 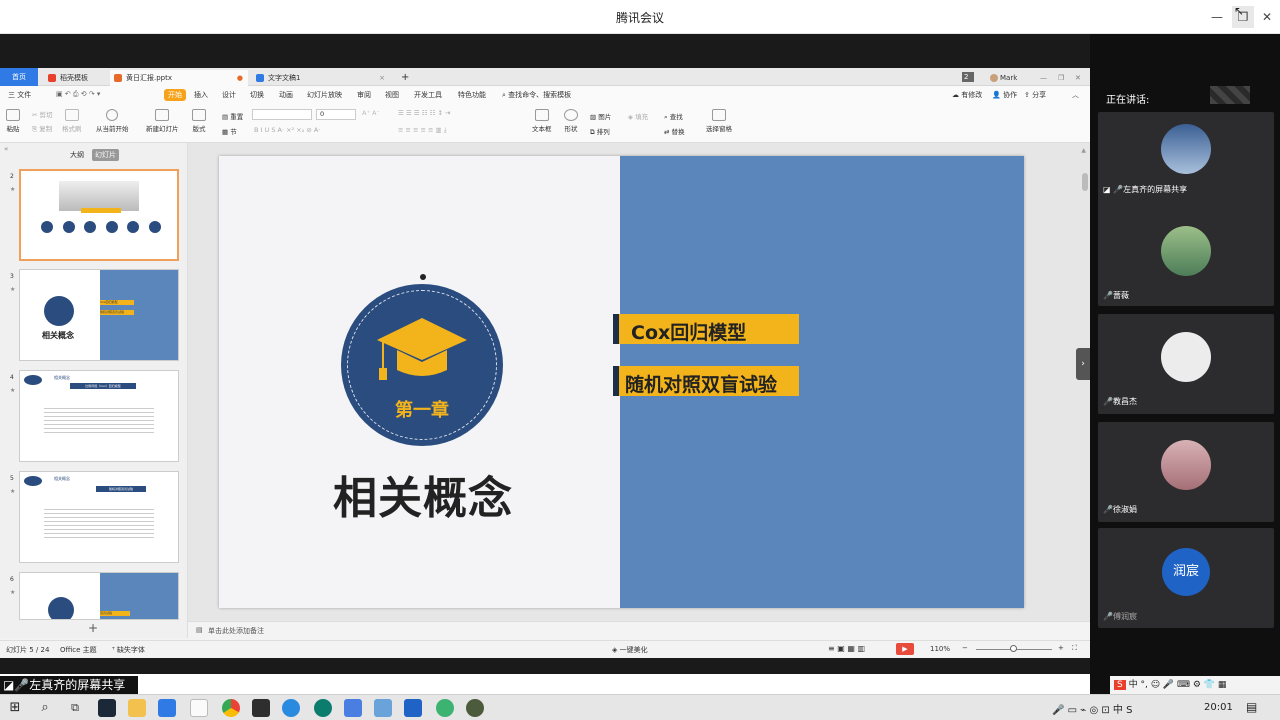 I want to click on cut-button: ✂ 剪切, so click(x=42, y=114).